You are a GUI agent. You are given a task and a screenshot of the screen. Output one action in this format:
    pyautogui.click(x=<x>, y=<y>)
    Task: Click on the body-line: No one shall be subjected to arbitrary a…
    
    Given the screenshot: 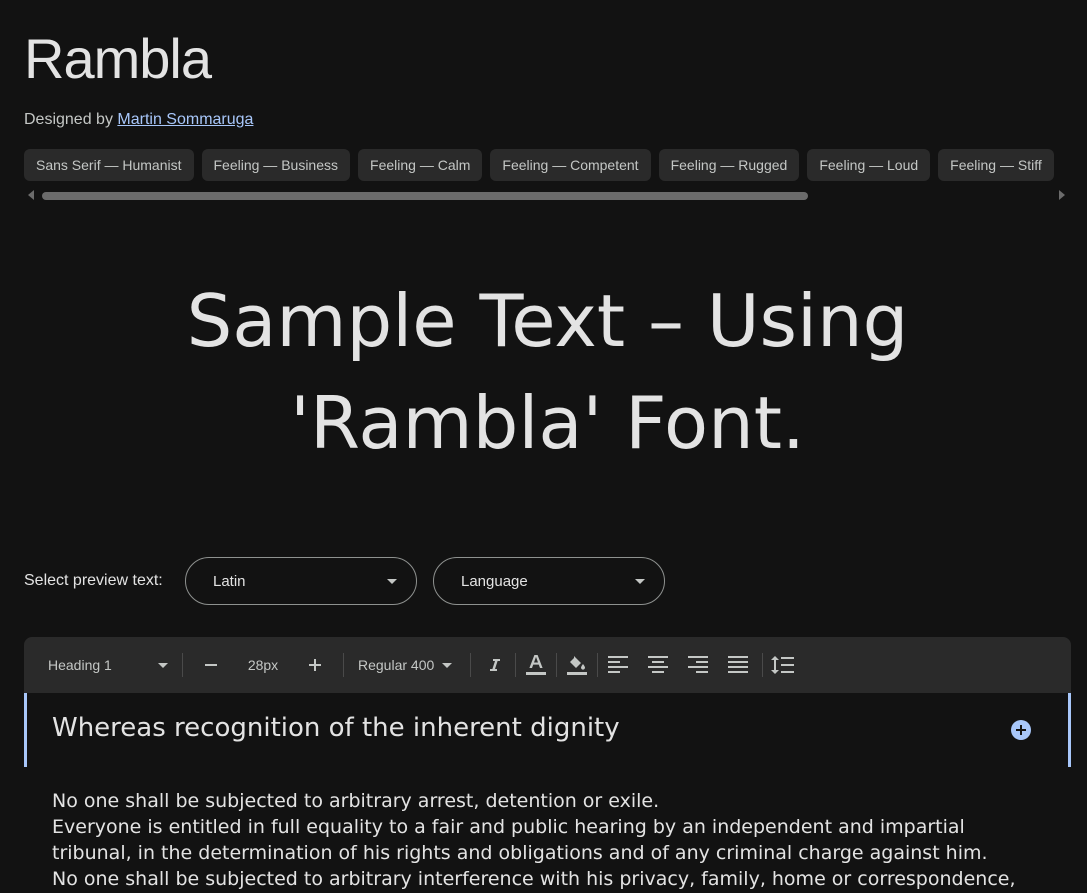 What is the action you would take?
    pyautogui.click(x=356, y=801)
    